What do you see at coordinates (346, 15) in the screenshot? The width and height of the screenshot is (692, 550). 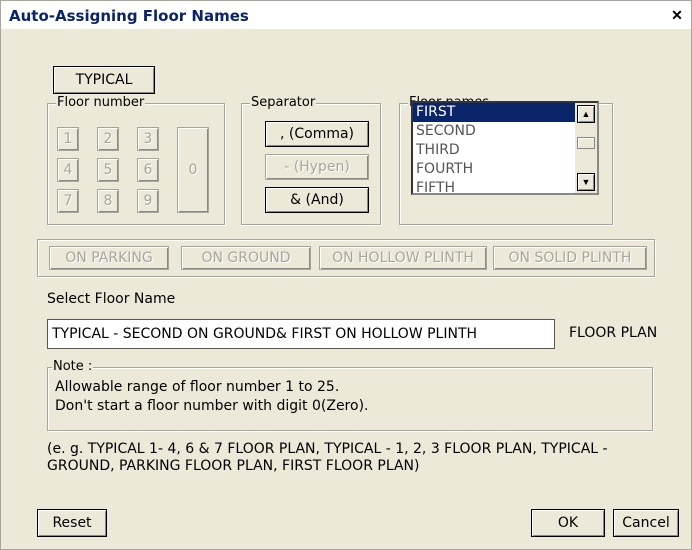 I see `title-bar: Auto-Assigning Floor Names ✕` at bounding box center [346, 15].